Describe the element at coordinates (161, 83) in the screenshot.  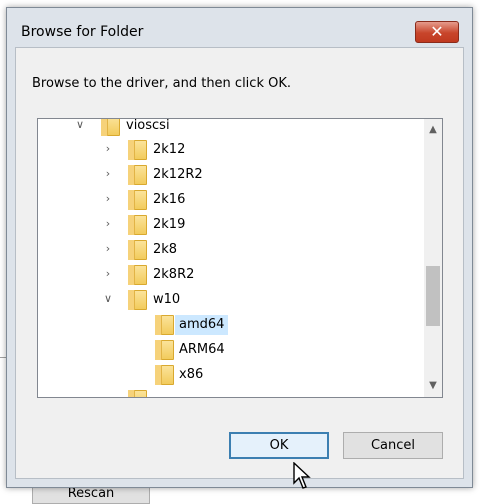
I see `instruction-text: Browse to the driver, and then click OK.` at that location.